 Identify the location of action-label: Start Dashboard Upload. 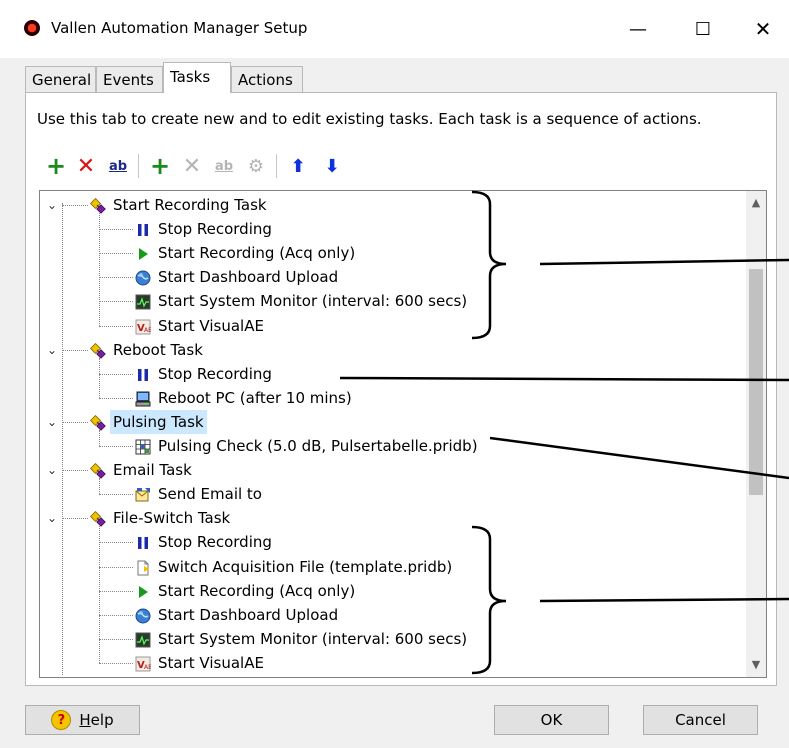
(248, 614).